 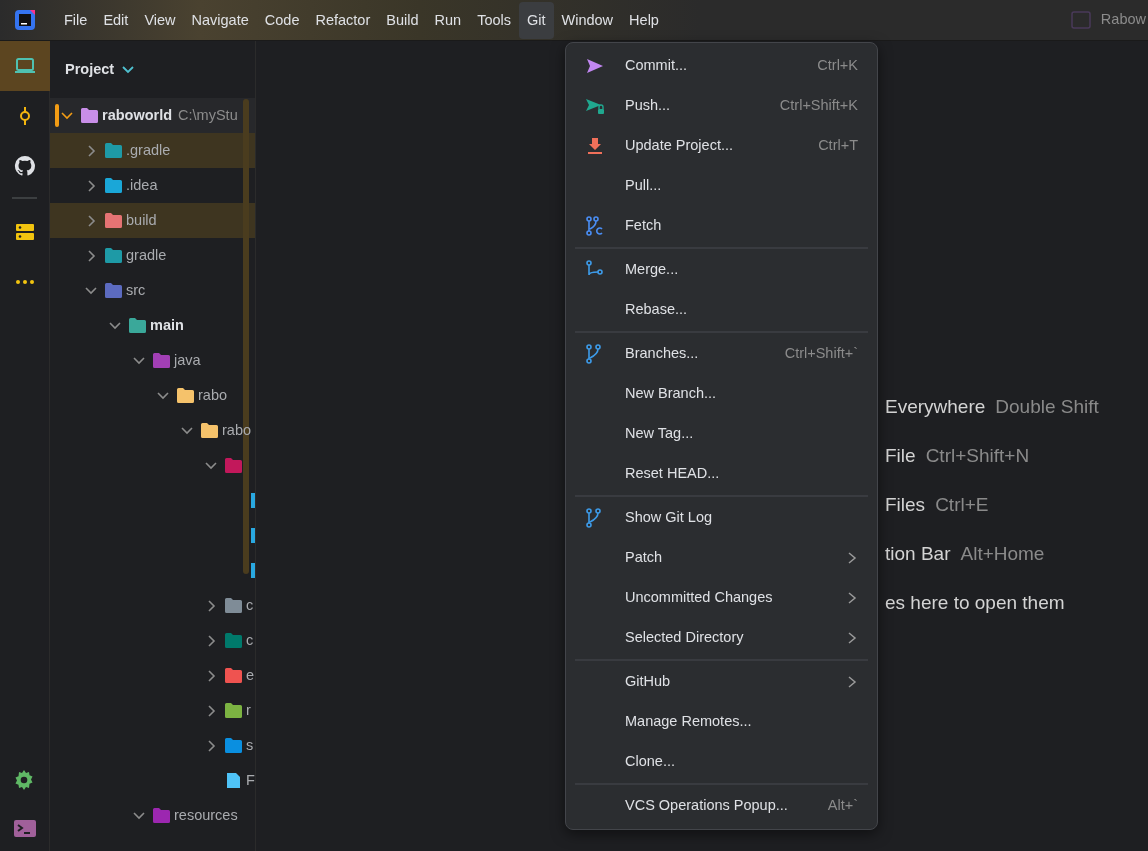 What do you see at coordinates (152, 710) in the screenshot?
I see `tree-row: r` at bounding box center [152, 710].